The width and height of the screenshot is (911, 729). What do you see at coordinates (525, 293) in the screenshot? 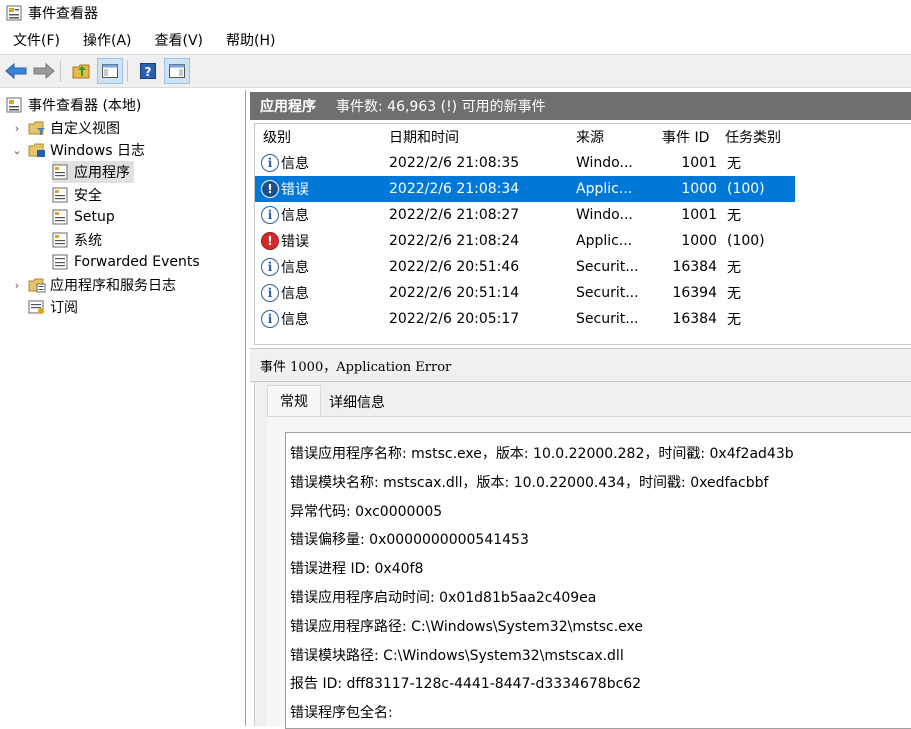
I see `table-row: i 信息 2022/2/6 20:51:14 Securit... 16394 无` at bounding box center [525, 293].